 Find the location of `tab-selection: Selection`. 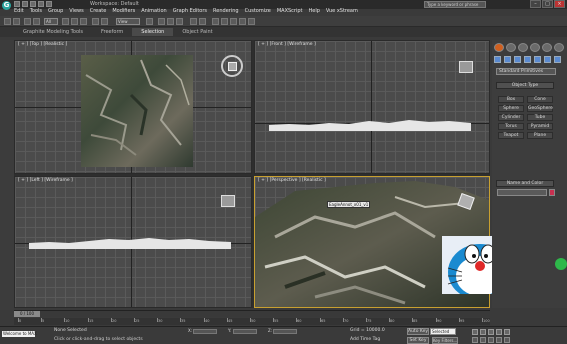

tab-selection: Selection is located at coordinates (153, 32).